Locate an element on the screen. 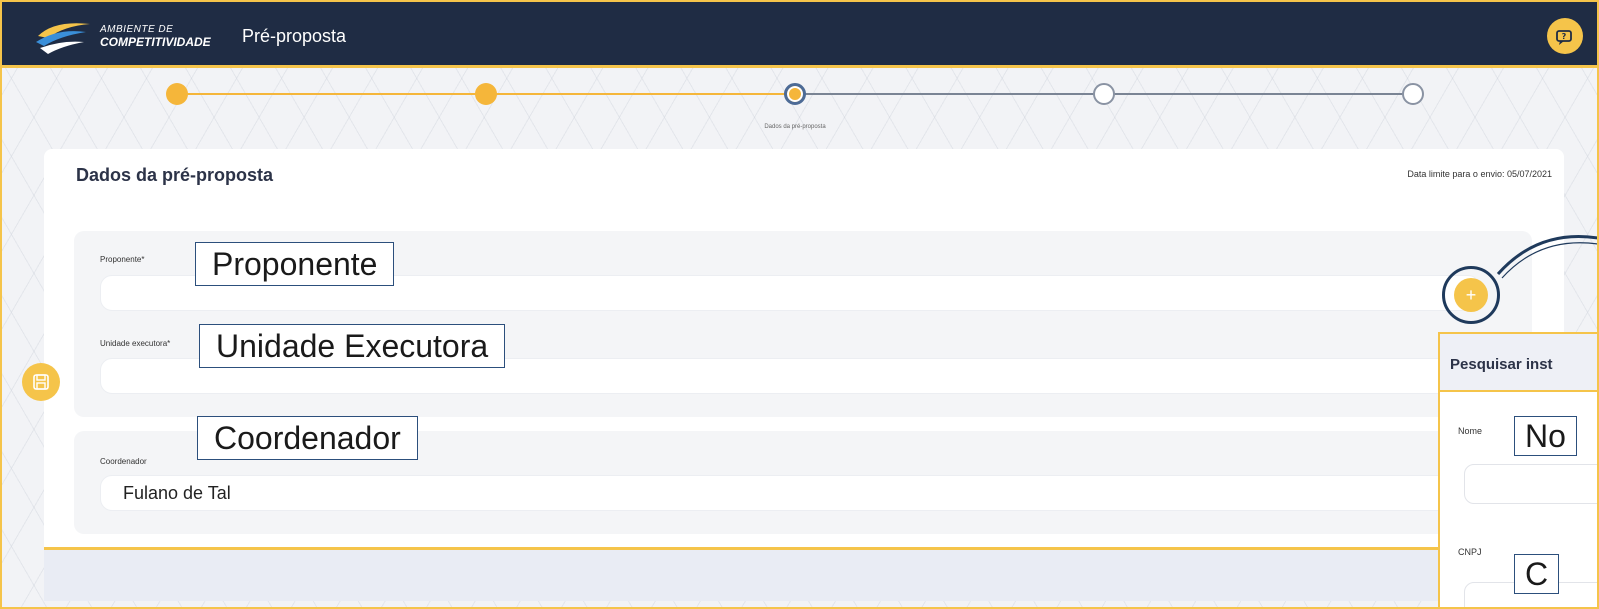  search-panel-header: Pesquisar inst is located at coordinates (1518, 363).